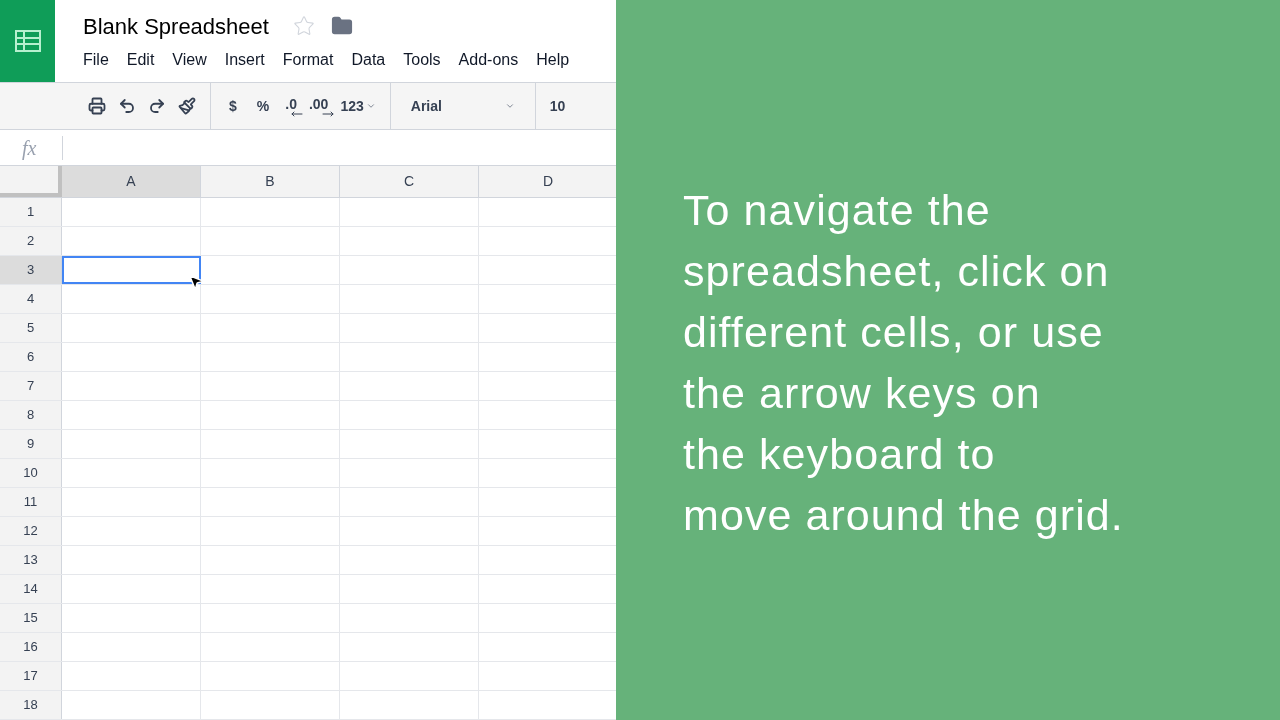 This screenshot has height=720, width=1280. Describe the element at coordinates (187, 106) in the screenshot. I see `paintbrush-icon` at that location.